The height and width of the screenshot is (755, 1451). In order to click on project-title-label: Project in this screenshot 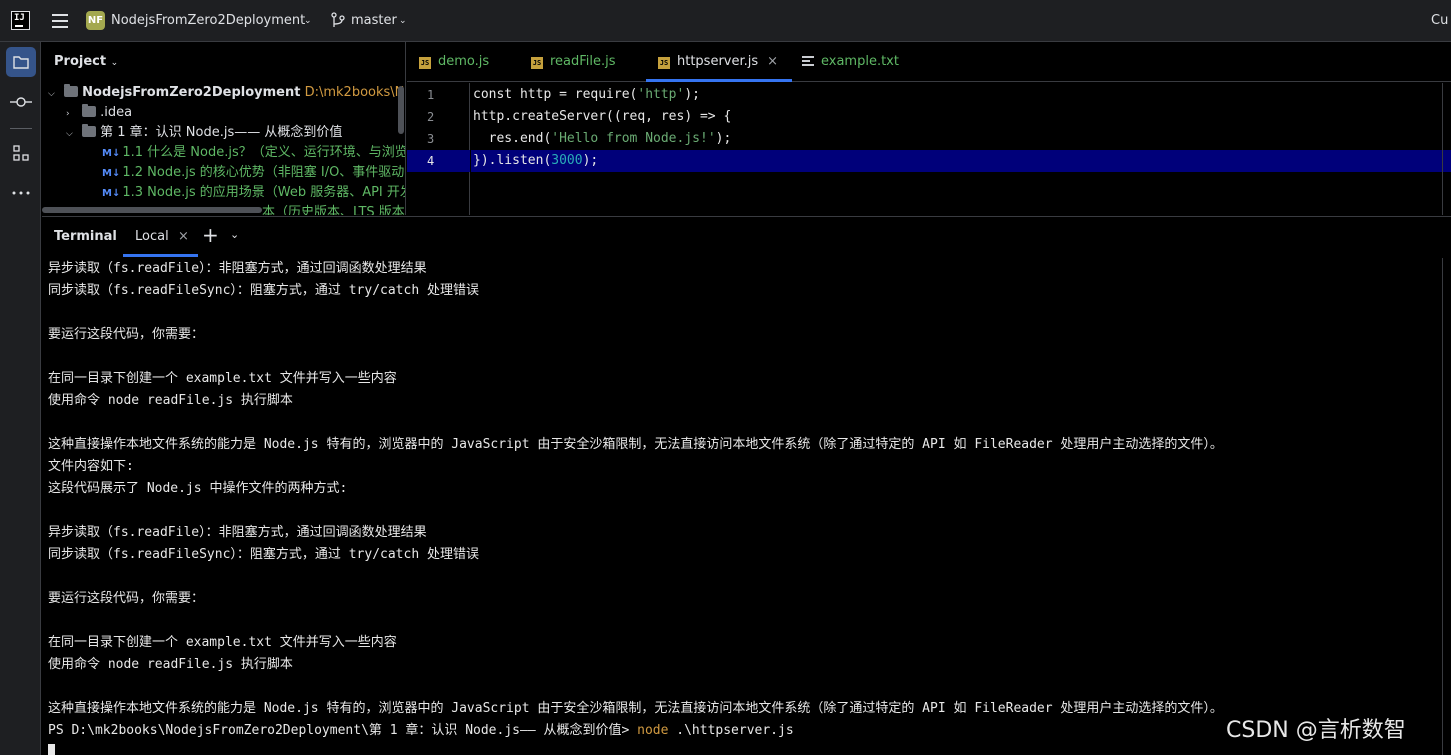, I will do `click(80, 61)`.